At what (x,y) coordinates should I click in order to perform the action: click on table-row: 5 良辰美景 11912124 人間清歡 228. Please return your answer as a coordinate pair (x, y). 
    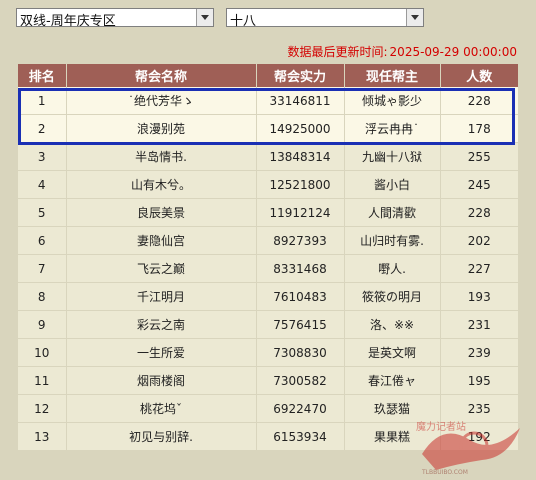
    Looking at the image, I should click on (268, 212).